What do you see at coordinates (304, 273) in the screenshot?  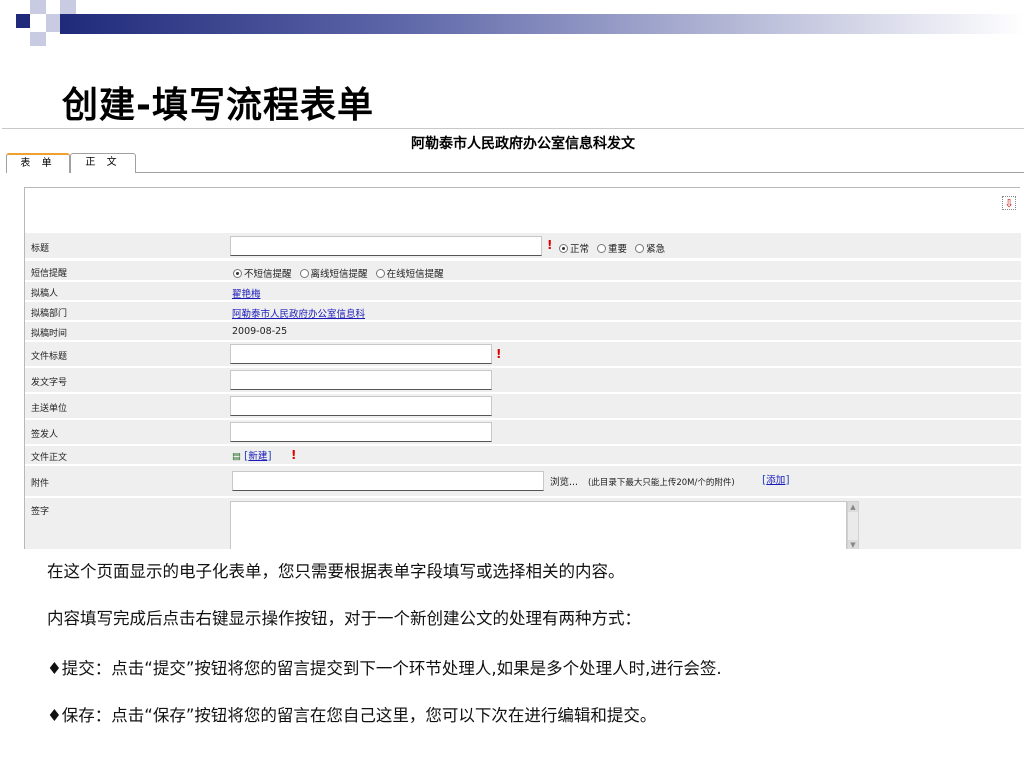 I see `sms-radio-offline` at bounding box center [304, 273].